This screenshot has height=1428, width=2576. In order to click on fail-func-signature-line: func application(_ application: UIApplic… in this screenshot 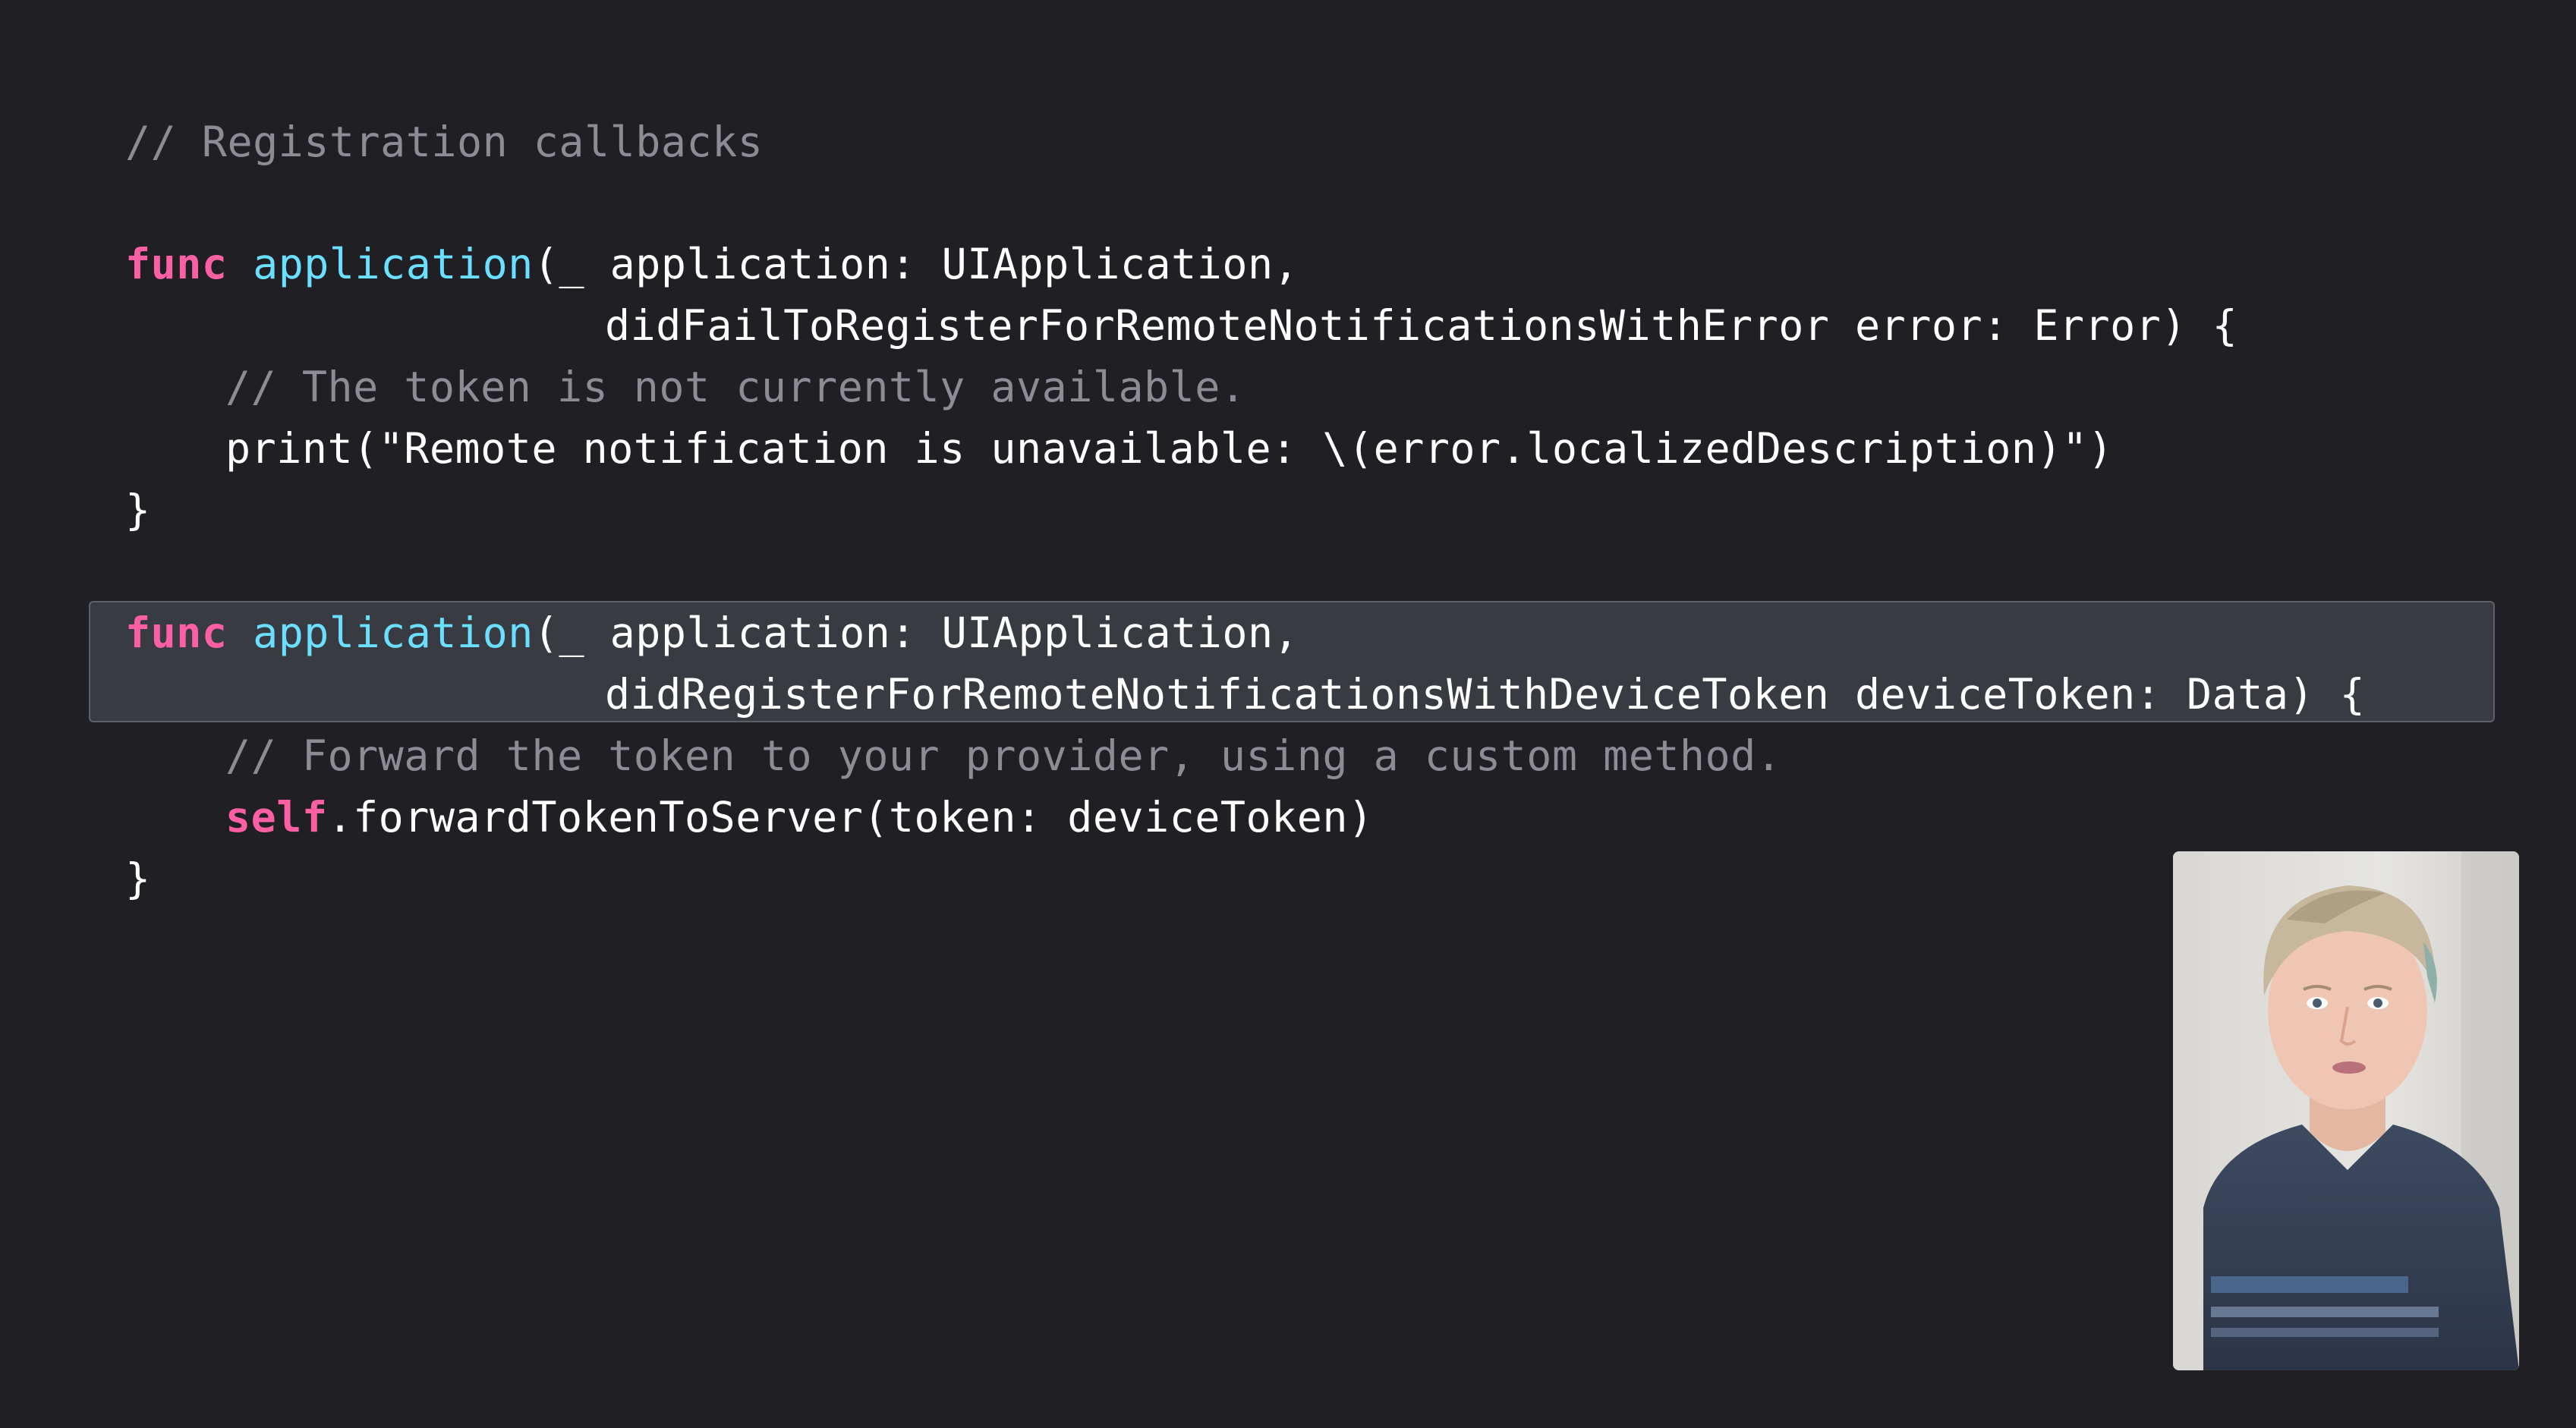, I will do `click(712, 264)`.